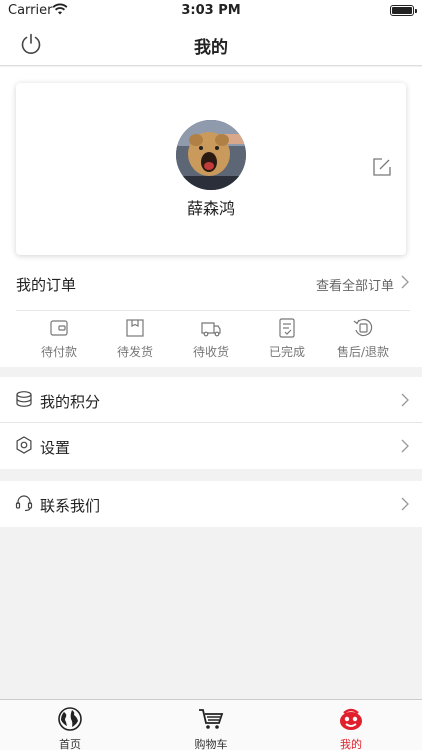 This screenshot has height=750, width=422. What do you see at coordinates (24, 399) in the screenshot?
I see `coins-icon` at bounding box center [24, 399].